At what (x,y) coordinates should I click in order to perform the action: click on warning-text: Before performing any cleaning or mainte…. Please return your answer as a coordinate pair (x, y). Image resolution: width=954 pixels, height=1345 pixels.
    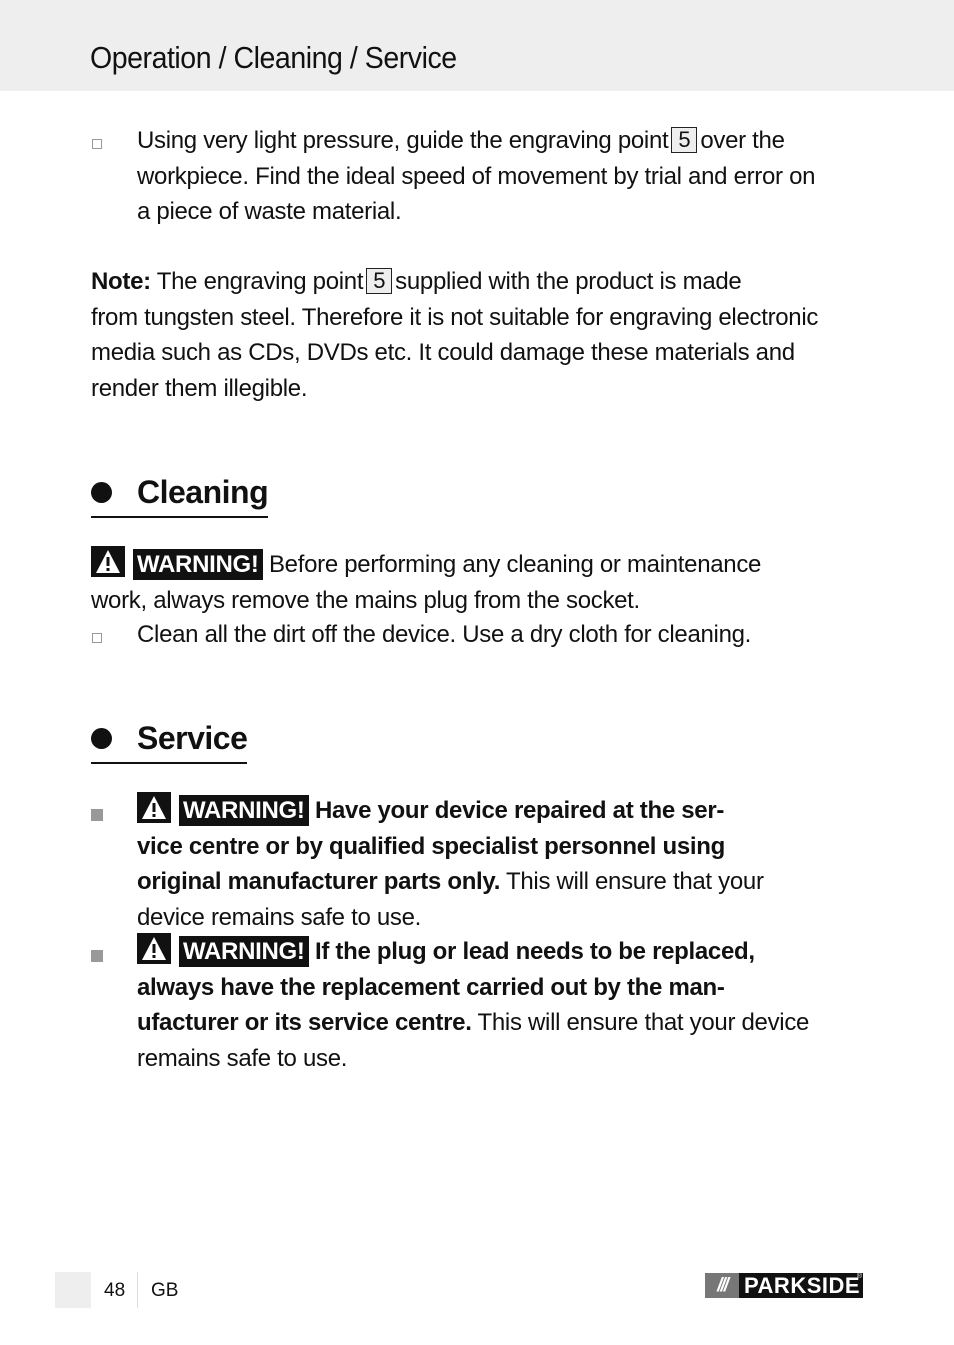
    Looking at the image, I should click on (515, 564).